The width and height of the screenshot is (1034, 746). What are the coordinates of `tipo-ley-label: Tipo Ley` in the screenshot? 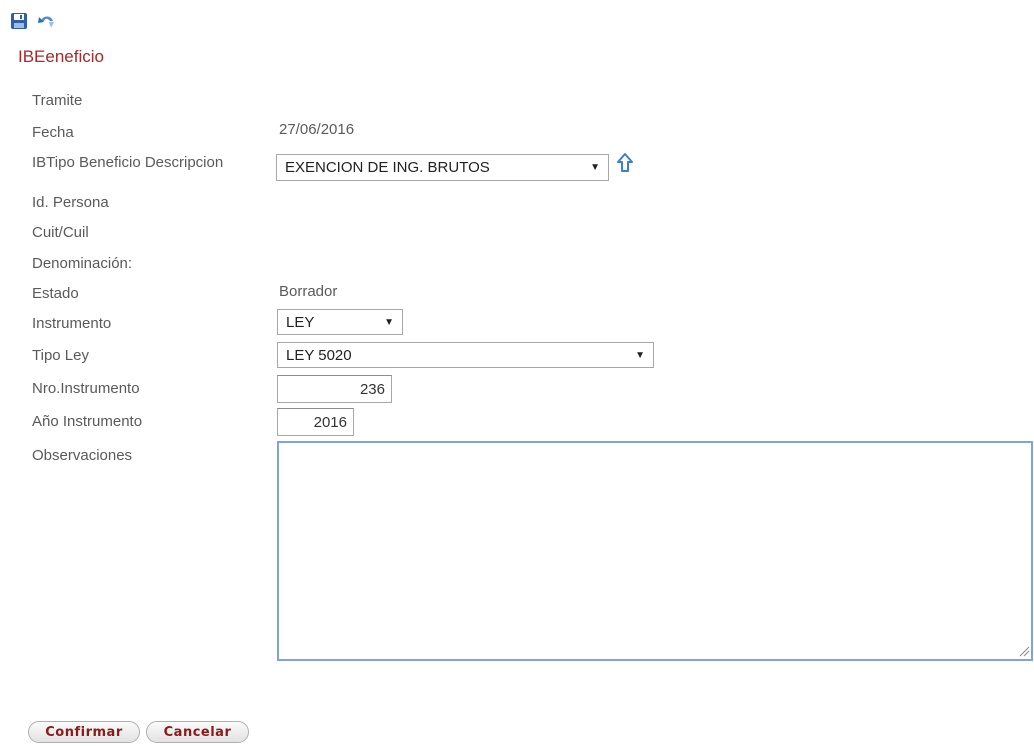 It's located at (60, 355).